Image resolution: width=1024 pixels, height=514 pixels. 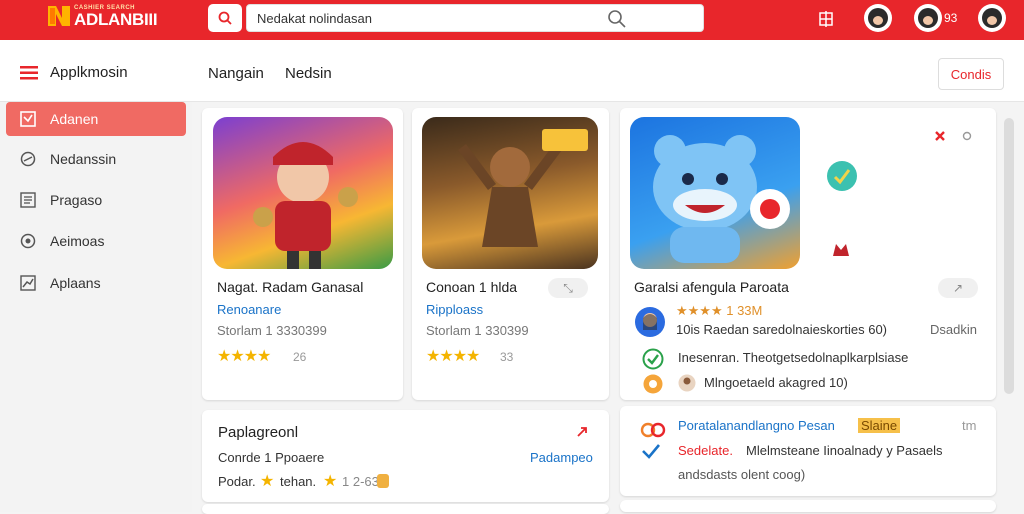 What do you see at coordinates (992, 18) in the screenshot?
I see `user-avatar` at bounding box center [992, 18].